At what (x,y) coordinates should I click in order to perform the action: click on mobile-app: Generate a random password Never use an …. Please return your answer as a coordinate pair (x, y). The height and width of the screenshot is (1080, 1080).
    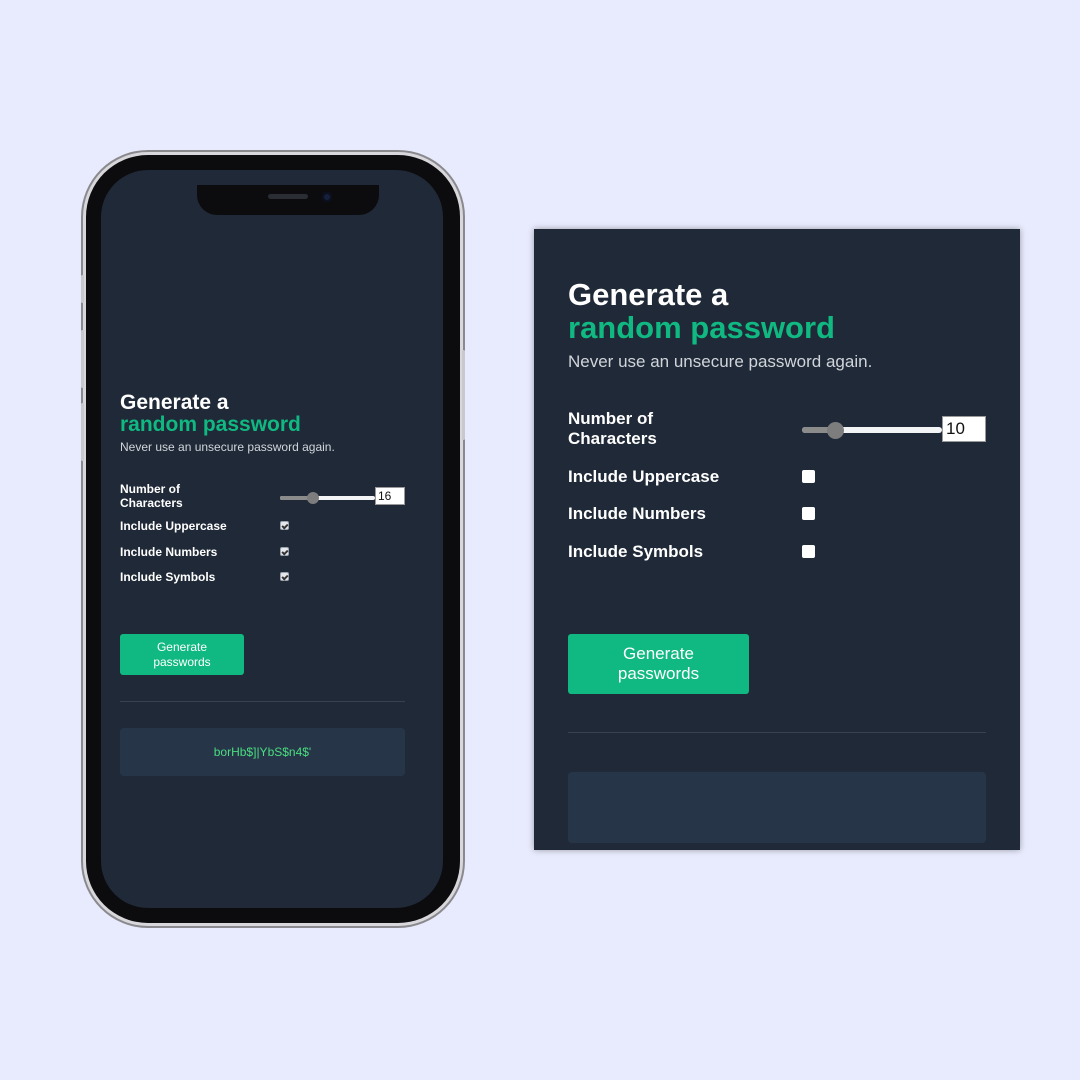
    Looking at the image, I should click on (265, 591).